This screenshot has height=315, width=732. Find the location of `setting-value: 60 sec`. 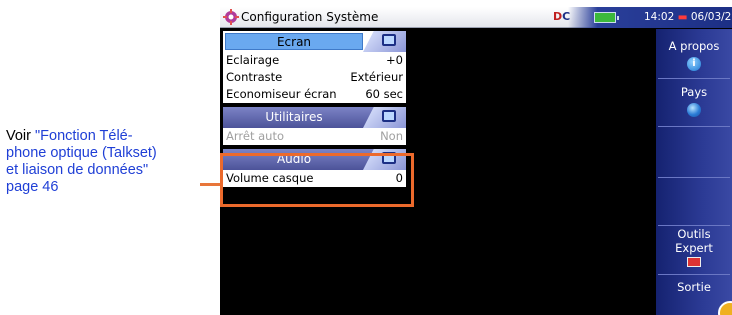

setting-value: 60 sec is located at coordinates (384, 94).